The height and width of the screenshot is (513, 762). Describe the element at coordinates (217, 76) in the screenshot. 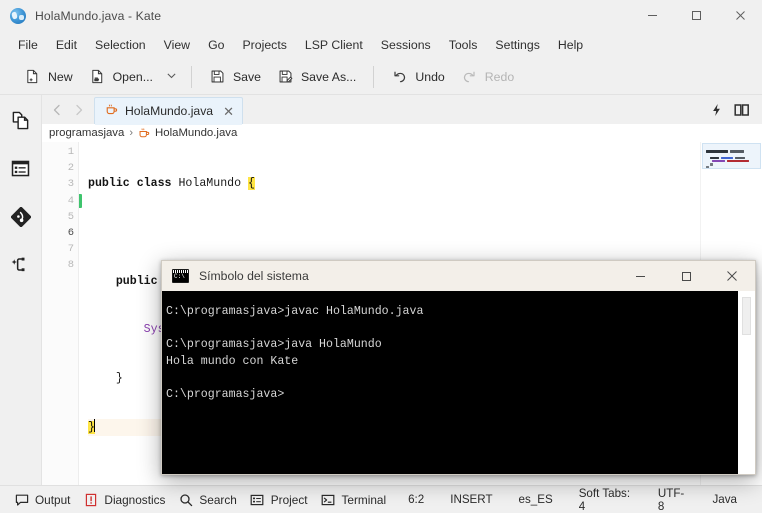

I see `save-floppy-icon` at that location.